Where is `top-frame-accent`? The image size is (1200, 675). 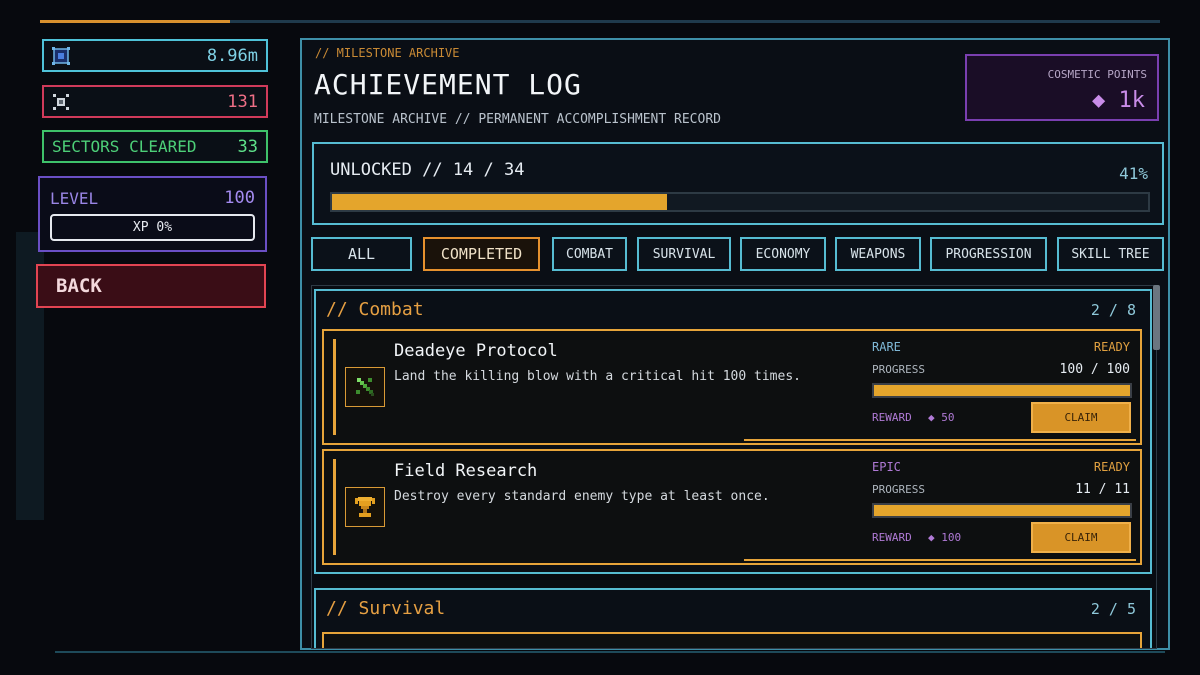 top-frame-accent is located at coordinates (135, 21).